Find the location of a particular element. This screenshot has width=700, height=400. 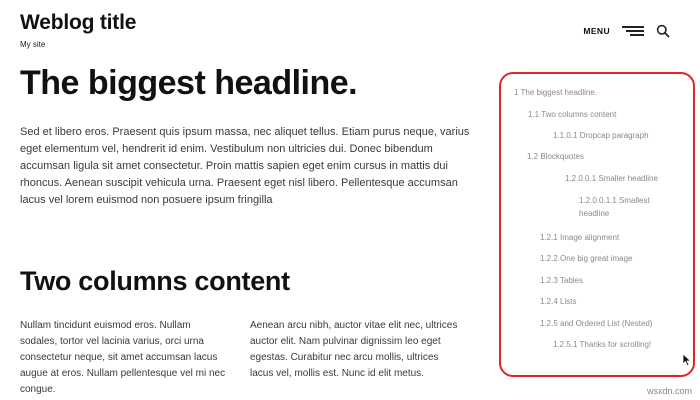

page-headline: The biggest headline. is located at coordinates (189, 83).